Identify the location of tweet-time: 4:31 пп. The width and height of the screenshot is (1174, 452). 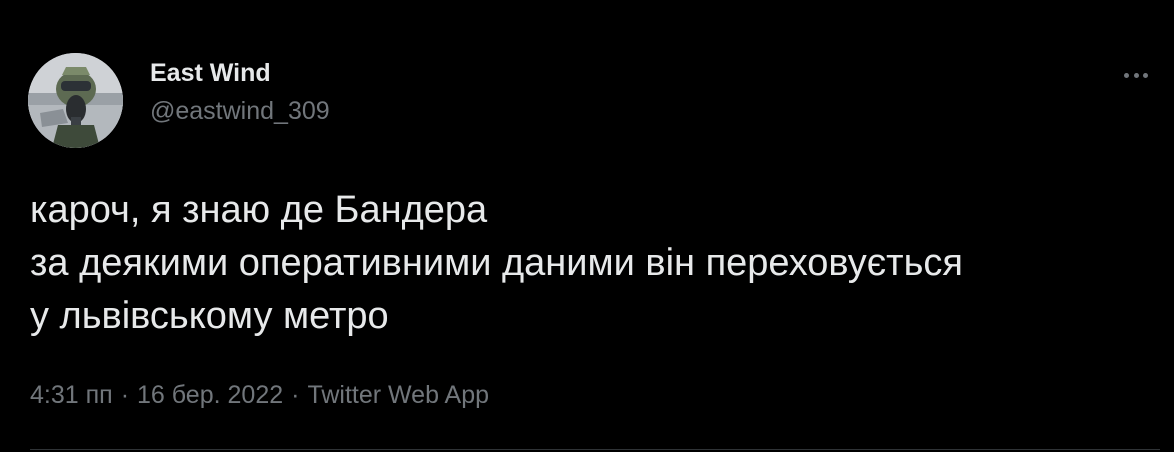
(71, 395).